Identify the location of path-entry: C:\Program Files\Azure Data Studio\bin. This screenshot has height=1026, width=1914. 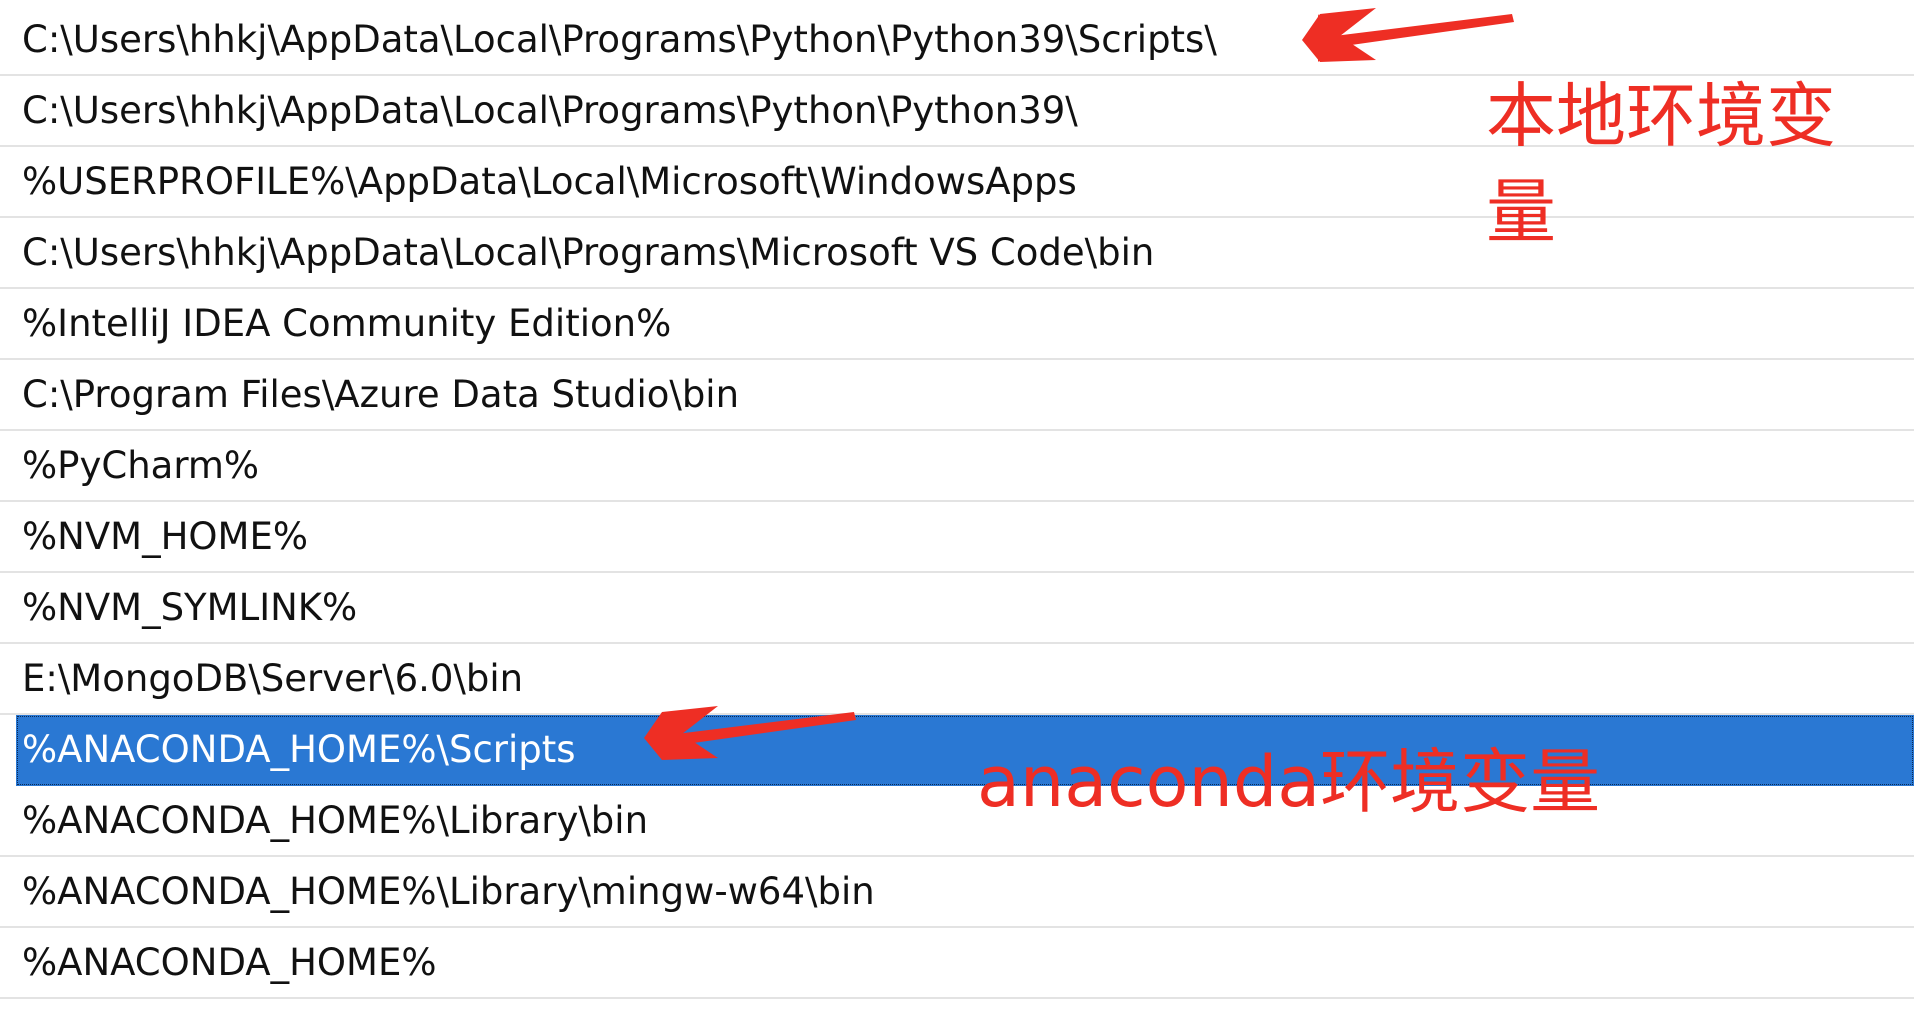
(957, 395).